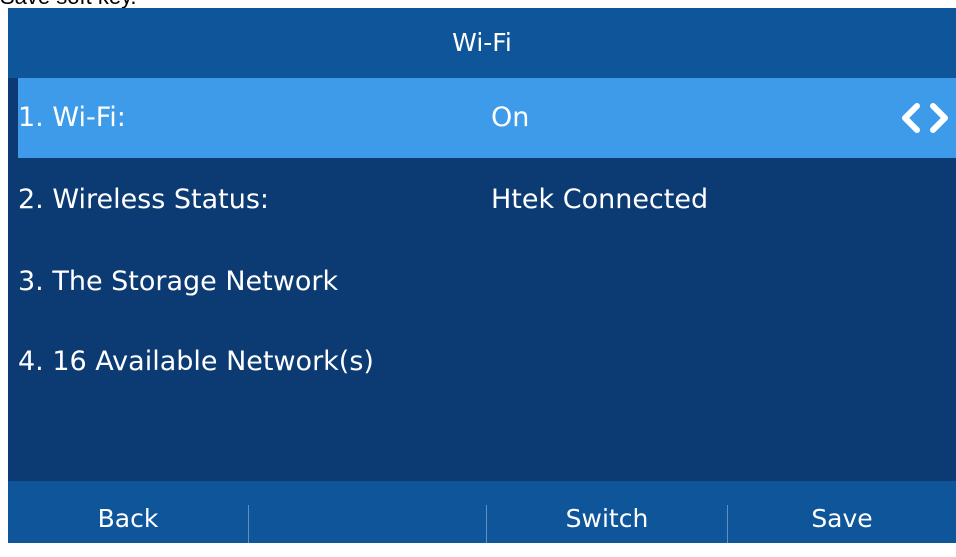 This screenshot has height=557, width=956. I want to click on chevron-right-icon, so click(939, 118).